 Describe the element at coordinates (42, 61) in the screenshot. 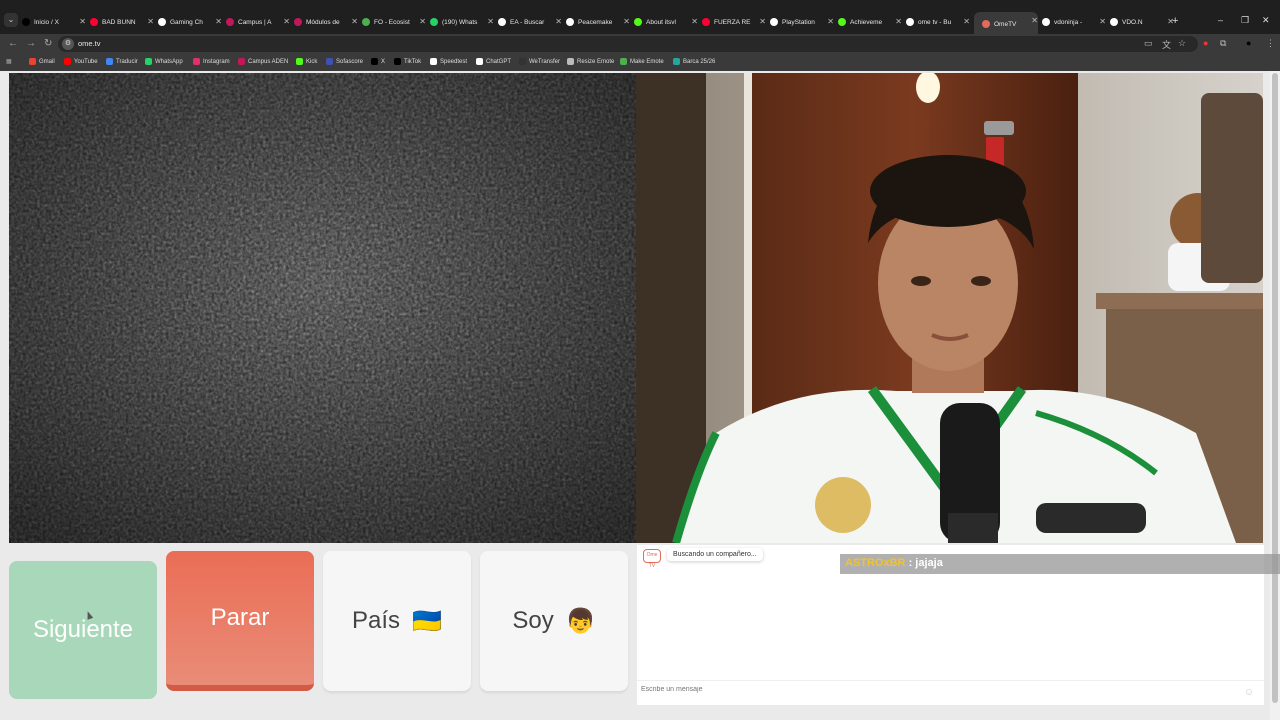

I see `bookmark-item: Gmail` at that location.